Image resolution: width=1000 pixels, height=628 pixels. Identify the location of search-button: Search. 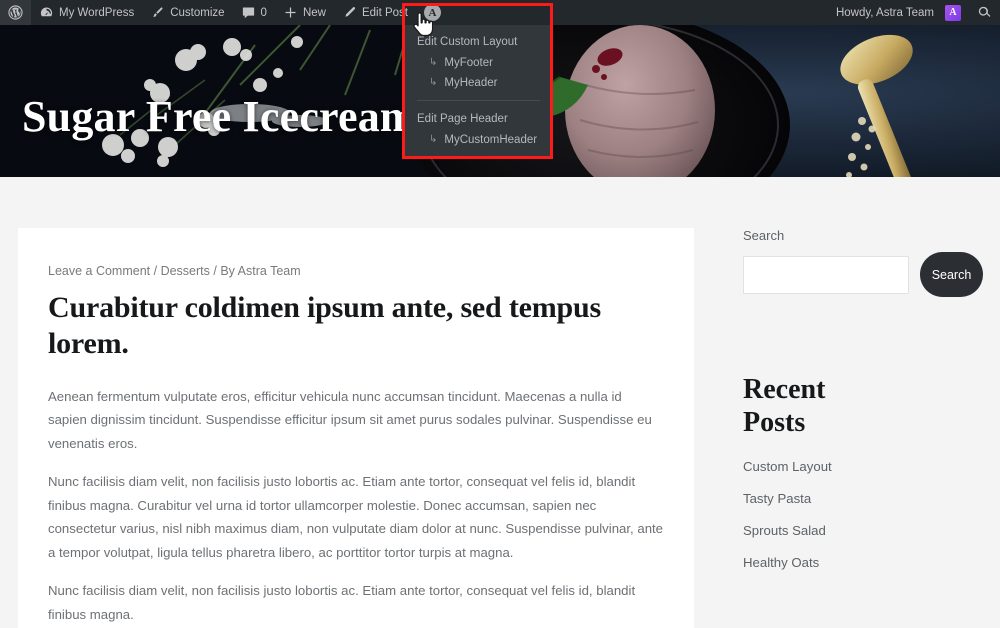
(951, 274).